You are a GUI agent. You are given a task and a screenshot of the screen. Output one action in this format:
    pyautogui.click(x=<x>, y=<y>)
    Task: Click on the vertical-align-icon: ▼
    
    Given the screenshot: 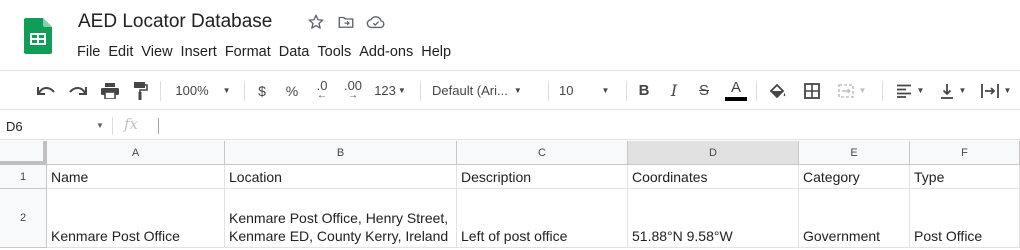 What is the action you would take?
    pyautogui.click(x=953, y=90)
    